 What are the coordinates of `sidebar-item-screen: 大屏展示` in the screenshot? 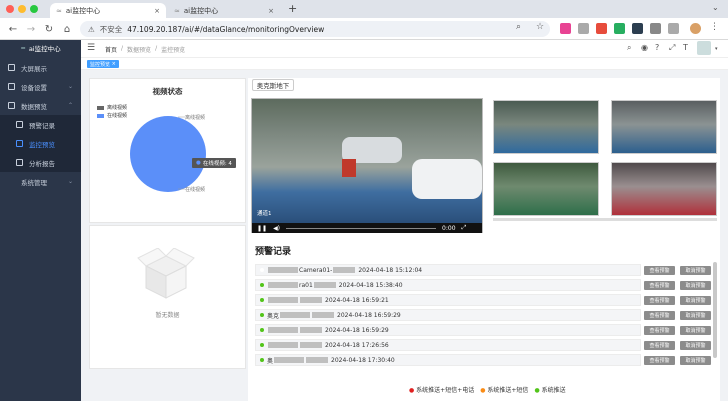 It's located at (40, 67).